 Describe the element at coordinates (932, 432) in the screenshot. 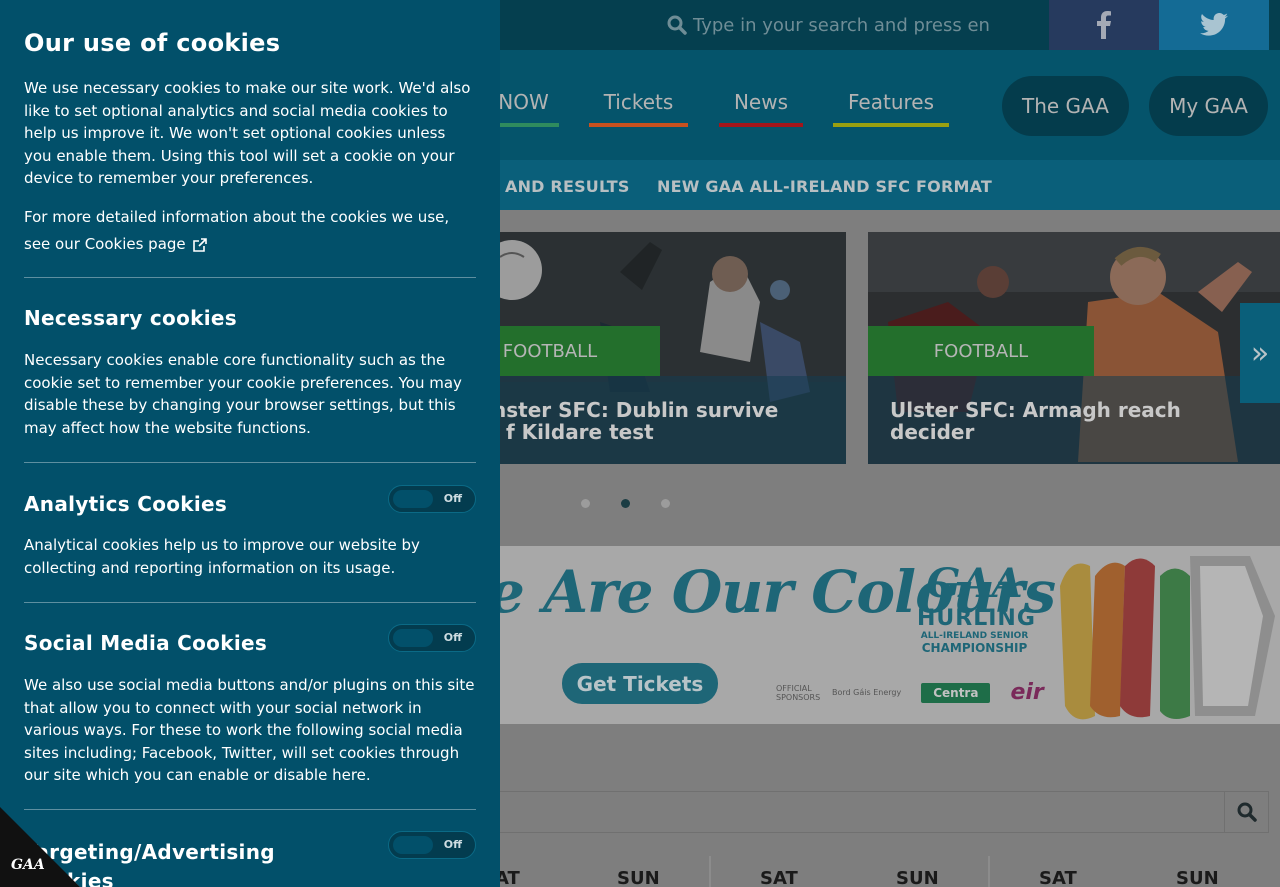

I see `news-card-armagh-title-line2: decider` at that location.